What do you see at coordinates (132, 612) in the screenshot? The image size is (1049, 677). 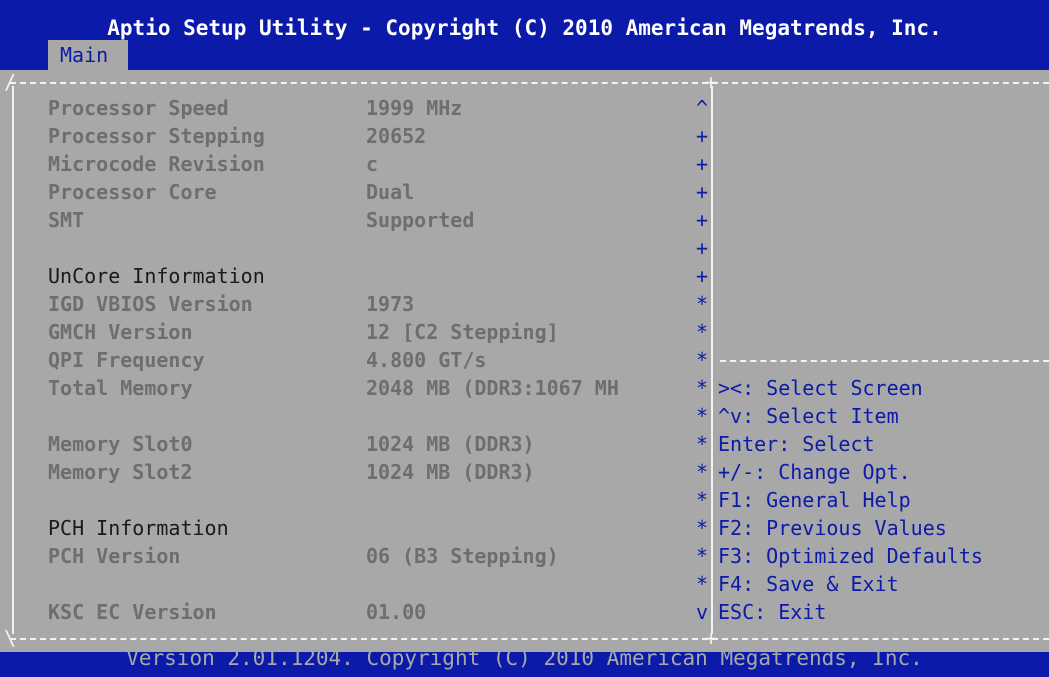 I see `info-label-ksc-ec-version: KSC EC Version` at bounding box center [132, 612].